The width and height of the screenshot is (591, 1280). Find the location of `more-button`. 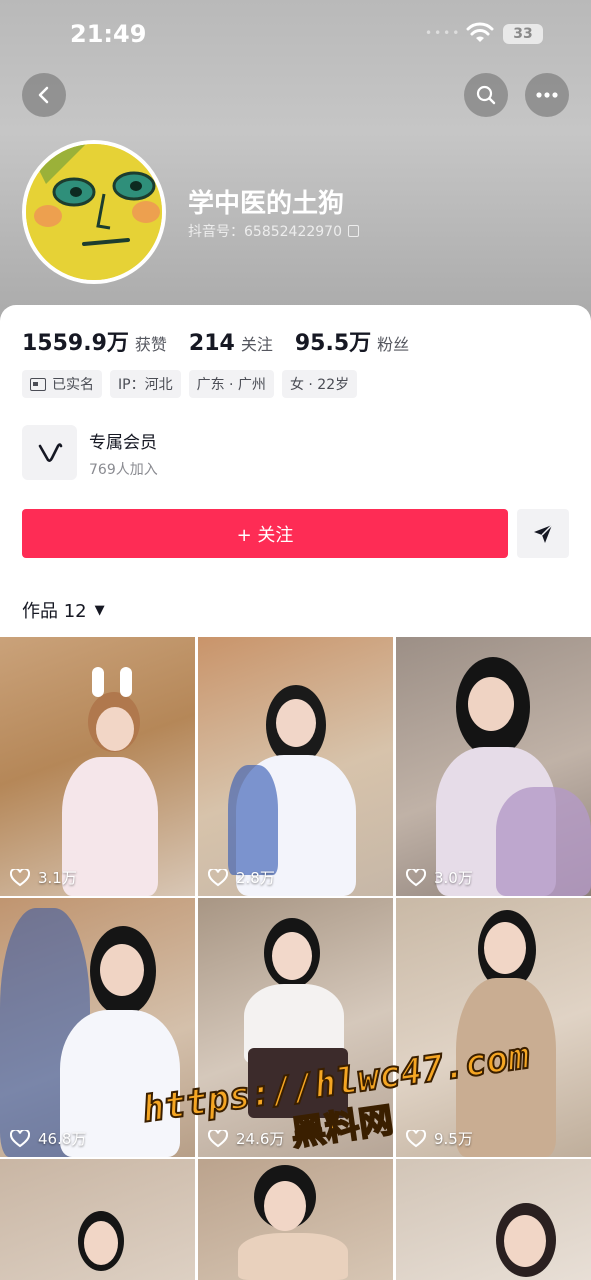

more-button is located at coordinates (547, 95).